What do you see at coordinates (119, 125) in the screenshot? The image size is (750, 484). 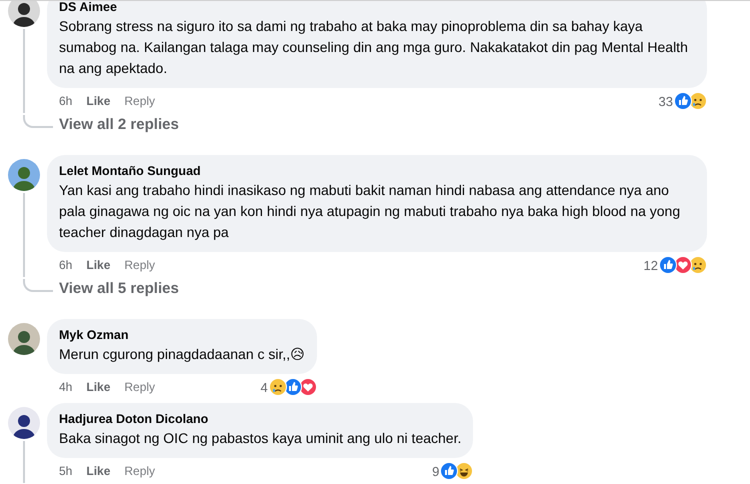 I see `view-replies-link: View all 2 replies` at bounding box center [119, 125].